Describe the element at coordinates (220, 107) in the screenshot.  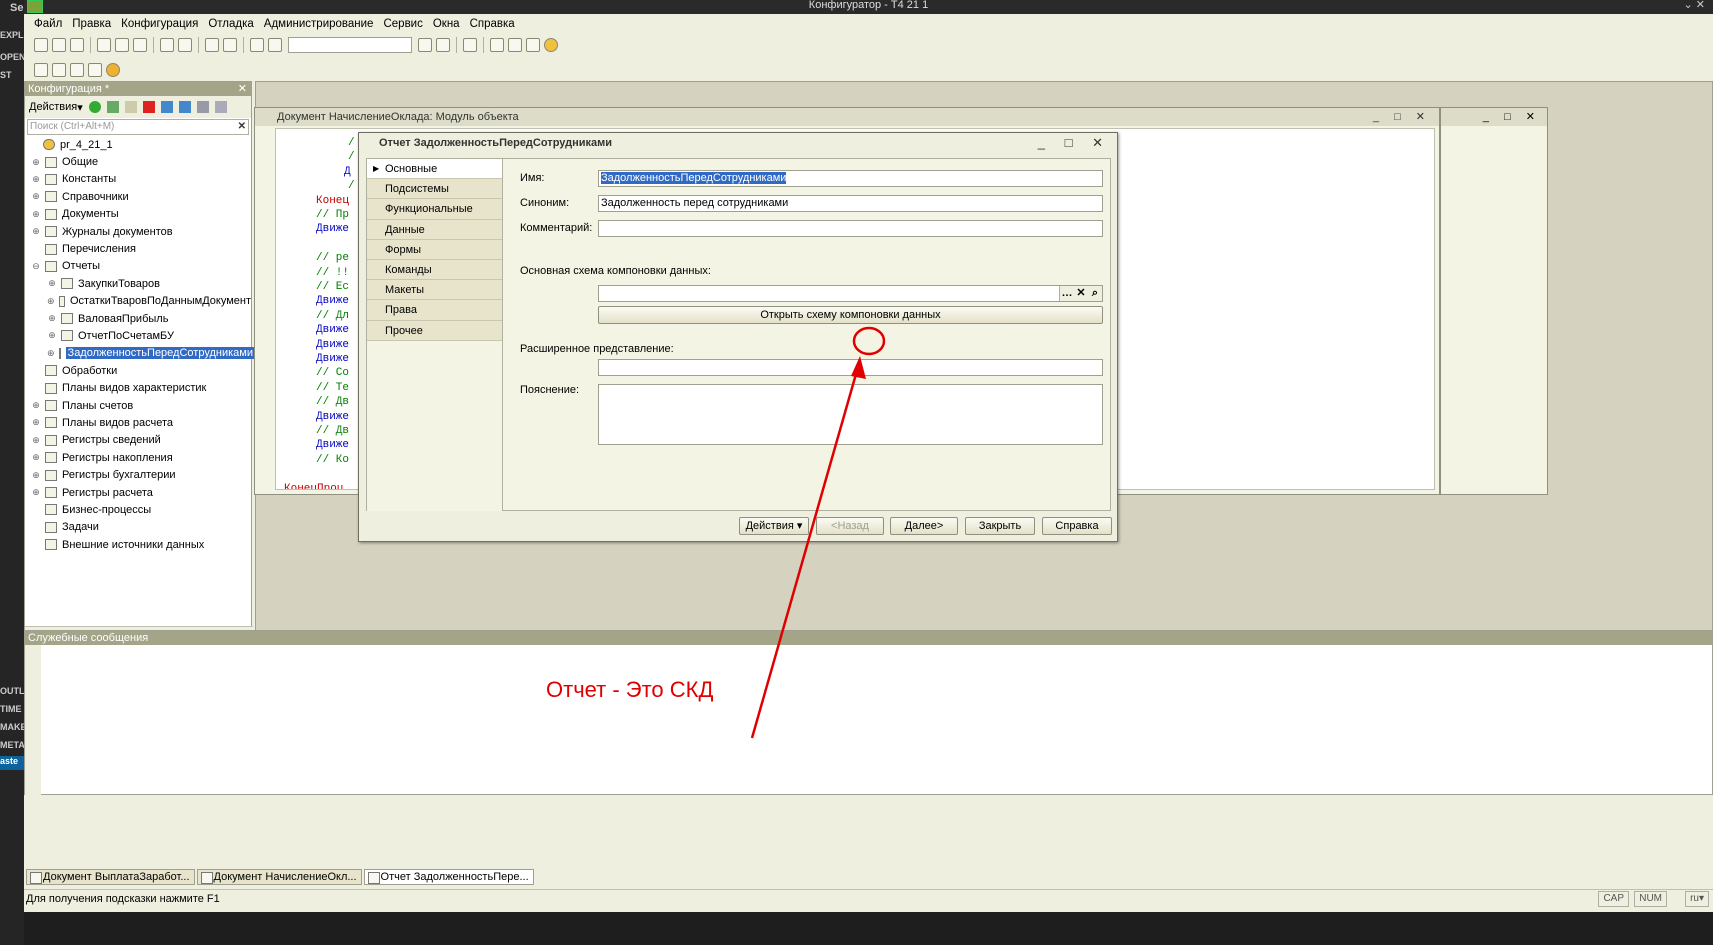
I see `filter-icon` at that location.